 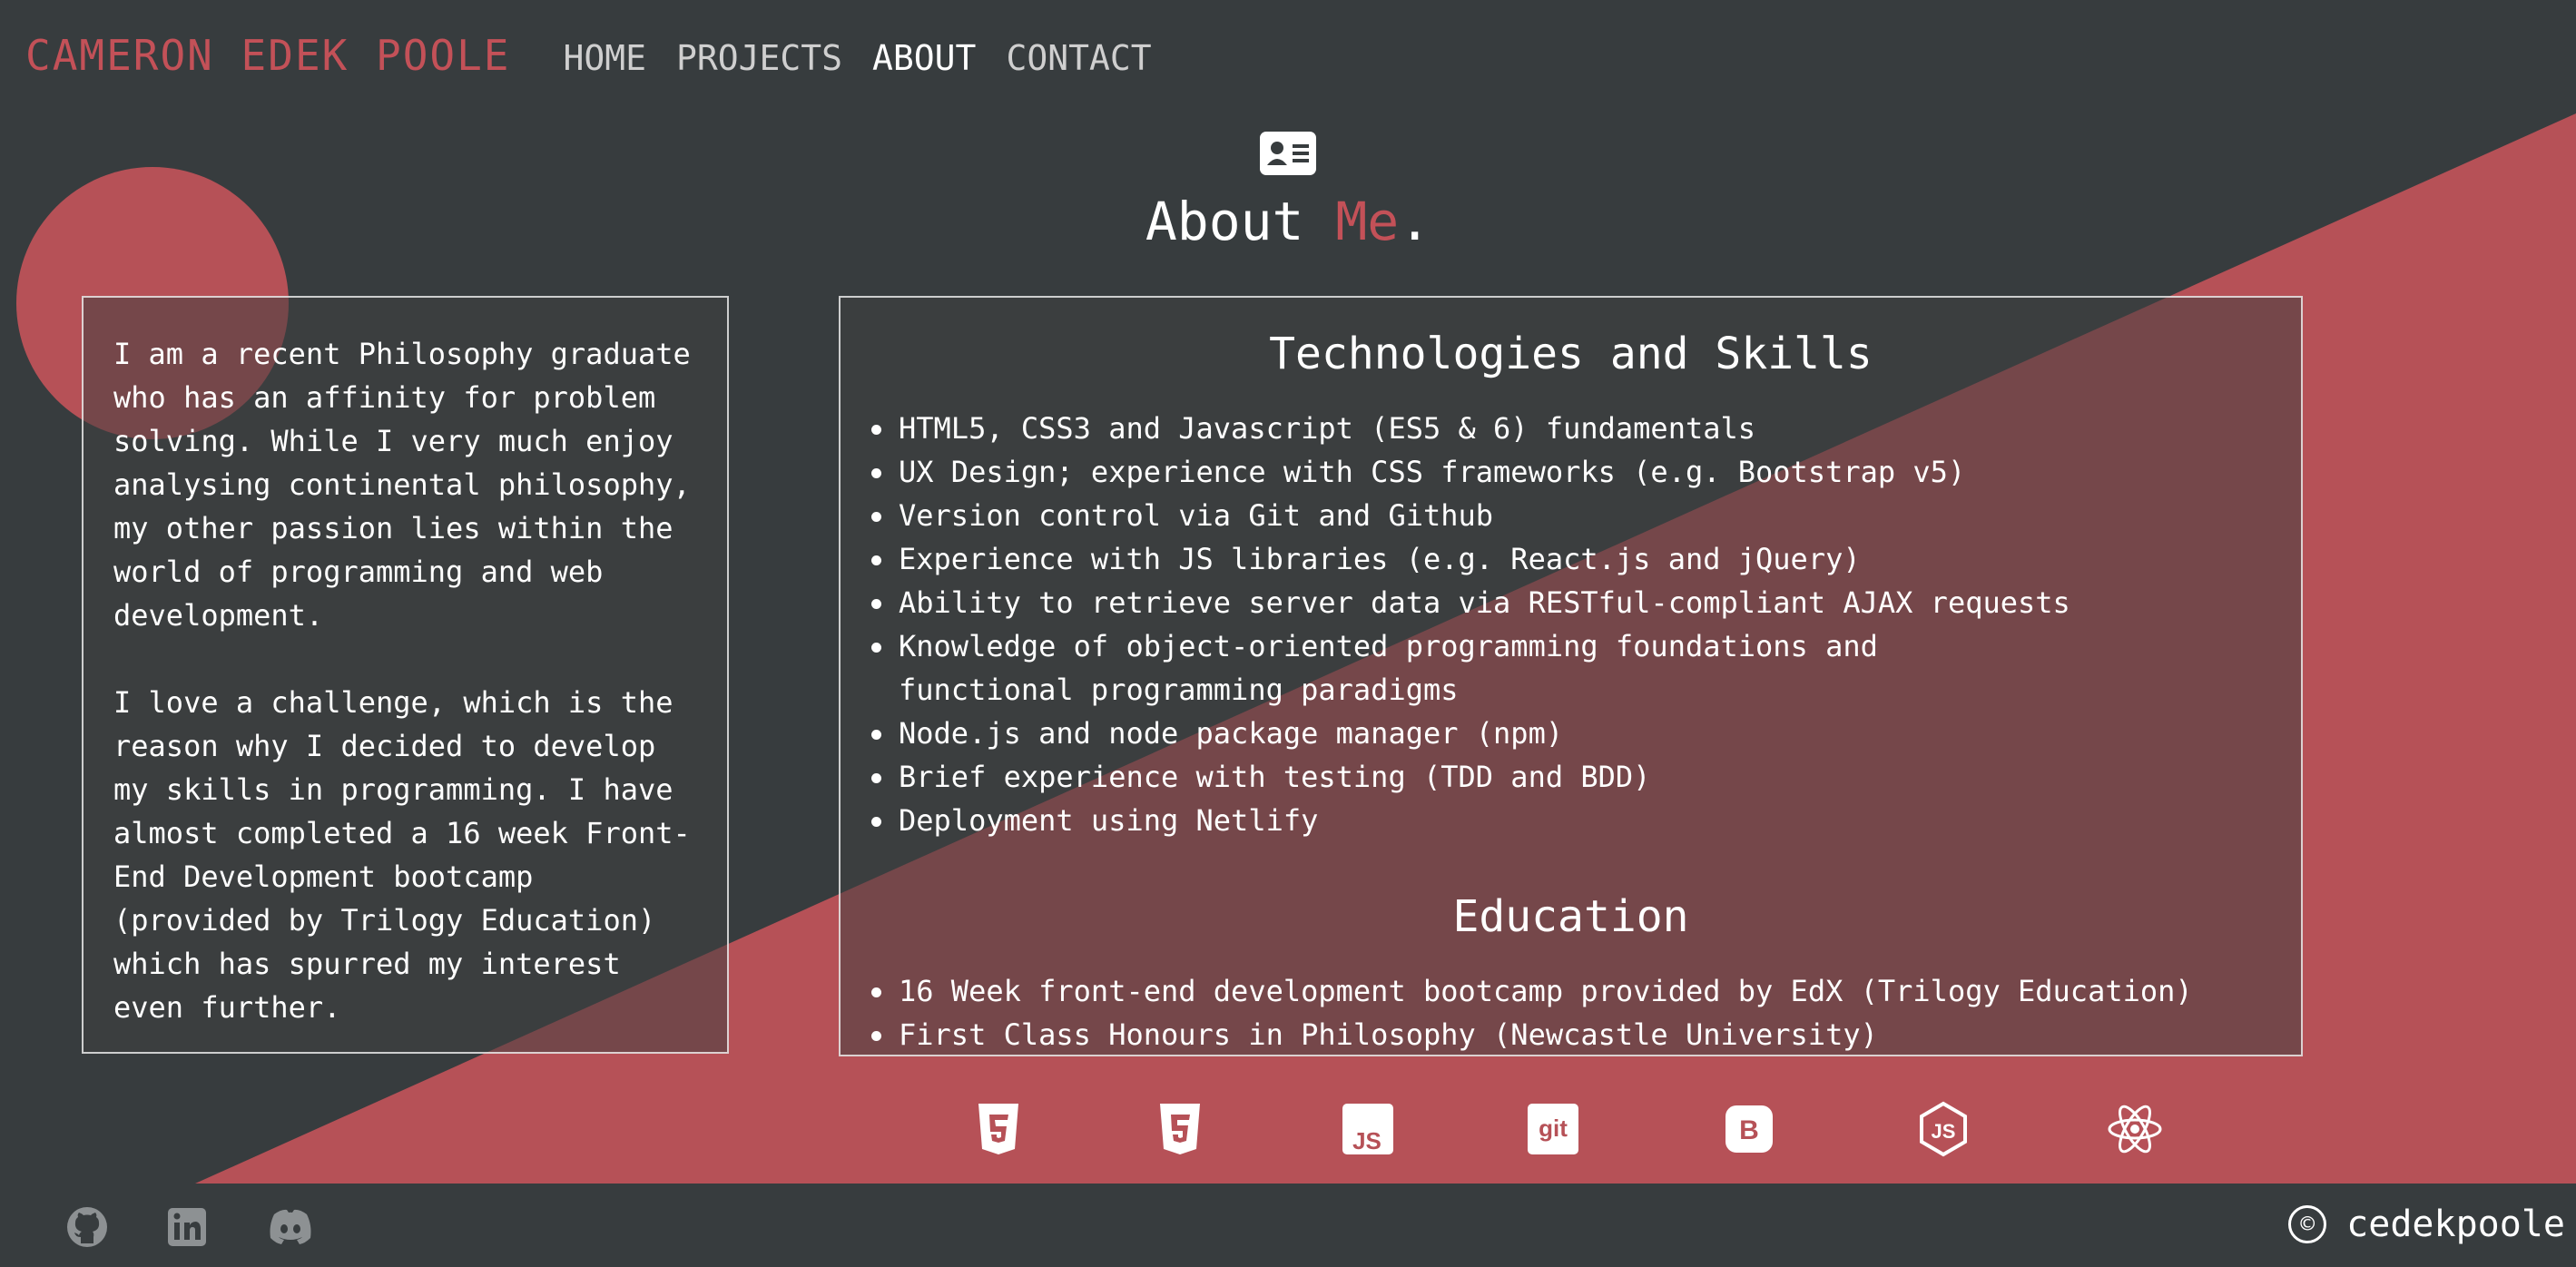 What do you see at coordinates (1944, 1131) in the screenshot?
I see `nodejs-icon-text: JS` at bounding box center [1944, 1131].